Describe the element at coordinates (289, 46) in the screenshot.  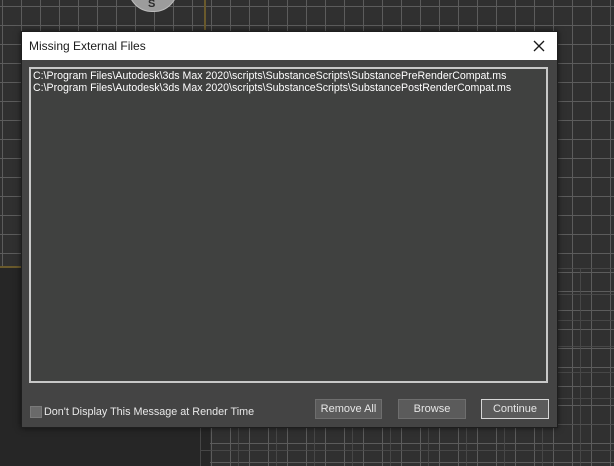
I see `dialog-titlebar: Missing External Files` at that location.